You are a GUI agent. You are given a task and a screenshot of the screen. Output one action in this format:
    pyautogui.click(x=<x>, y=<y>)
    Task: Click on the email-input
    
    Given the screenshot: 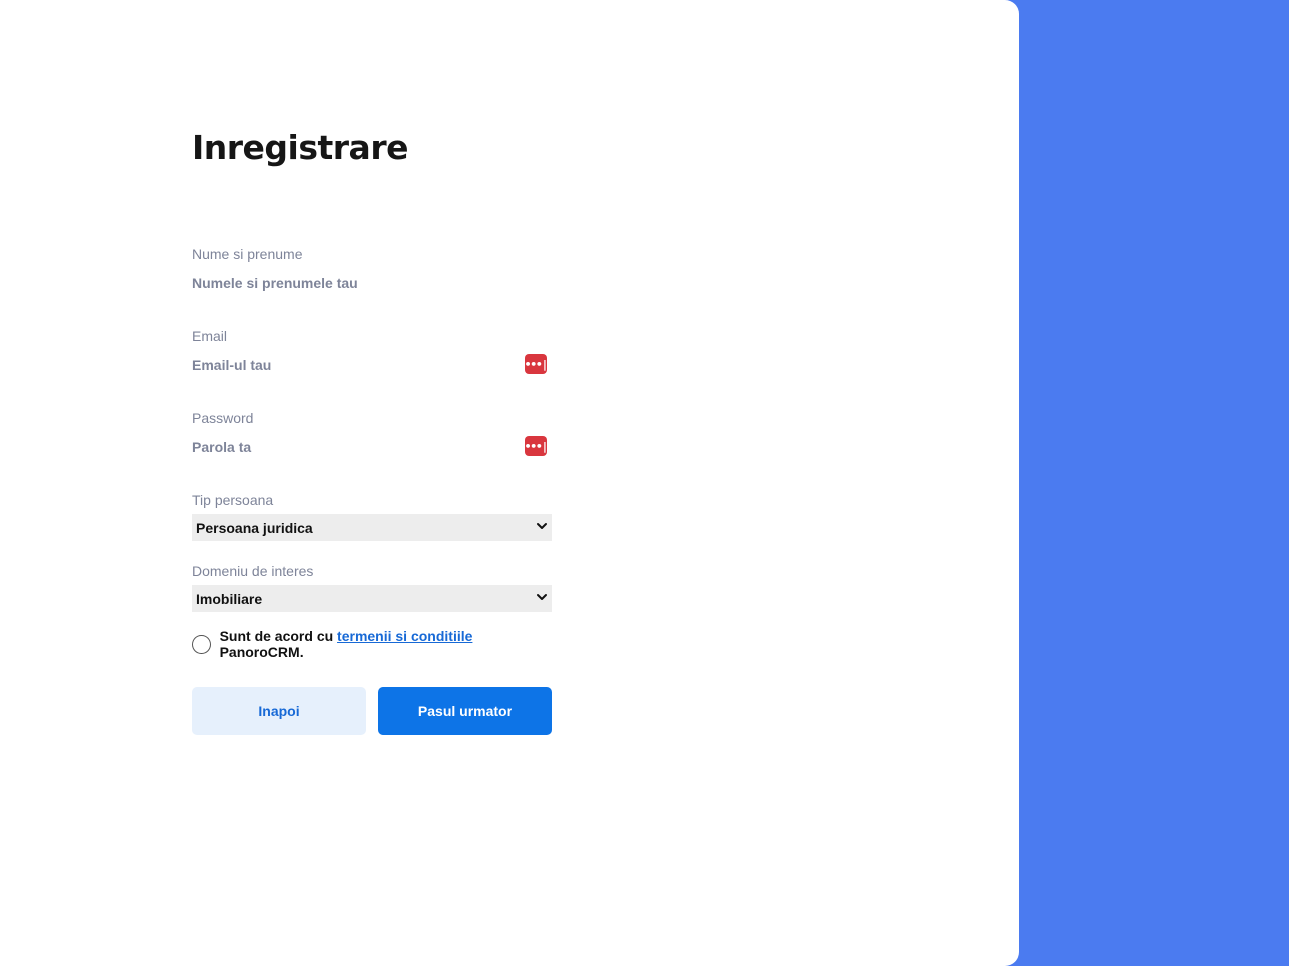 What is the action you would take?
    pyautogui.click(x=372, y=365)
    